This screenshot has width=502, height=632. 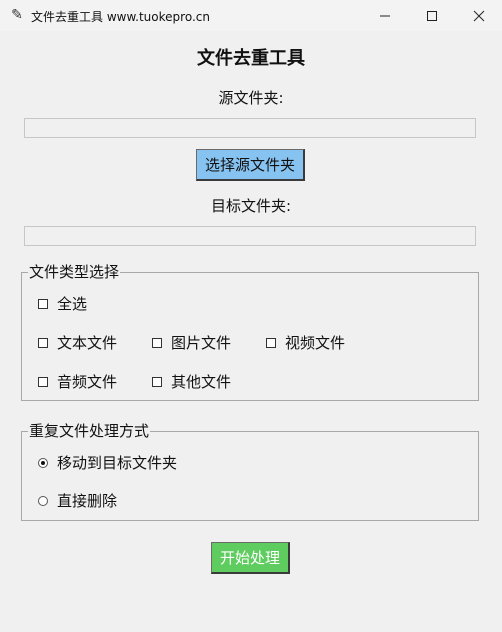 What do you see at coordinates (251, 206) in the screenshot?
I see `target-folder-label: 目标文件夹:` at bounding box center [251, 206].